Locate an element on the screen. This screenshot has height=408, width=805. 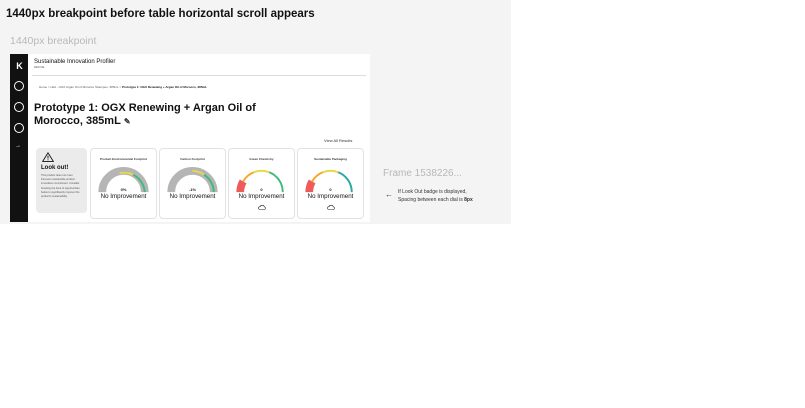
box-icon is located at coordinates (19, 128).